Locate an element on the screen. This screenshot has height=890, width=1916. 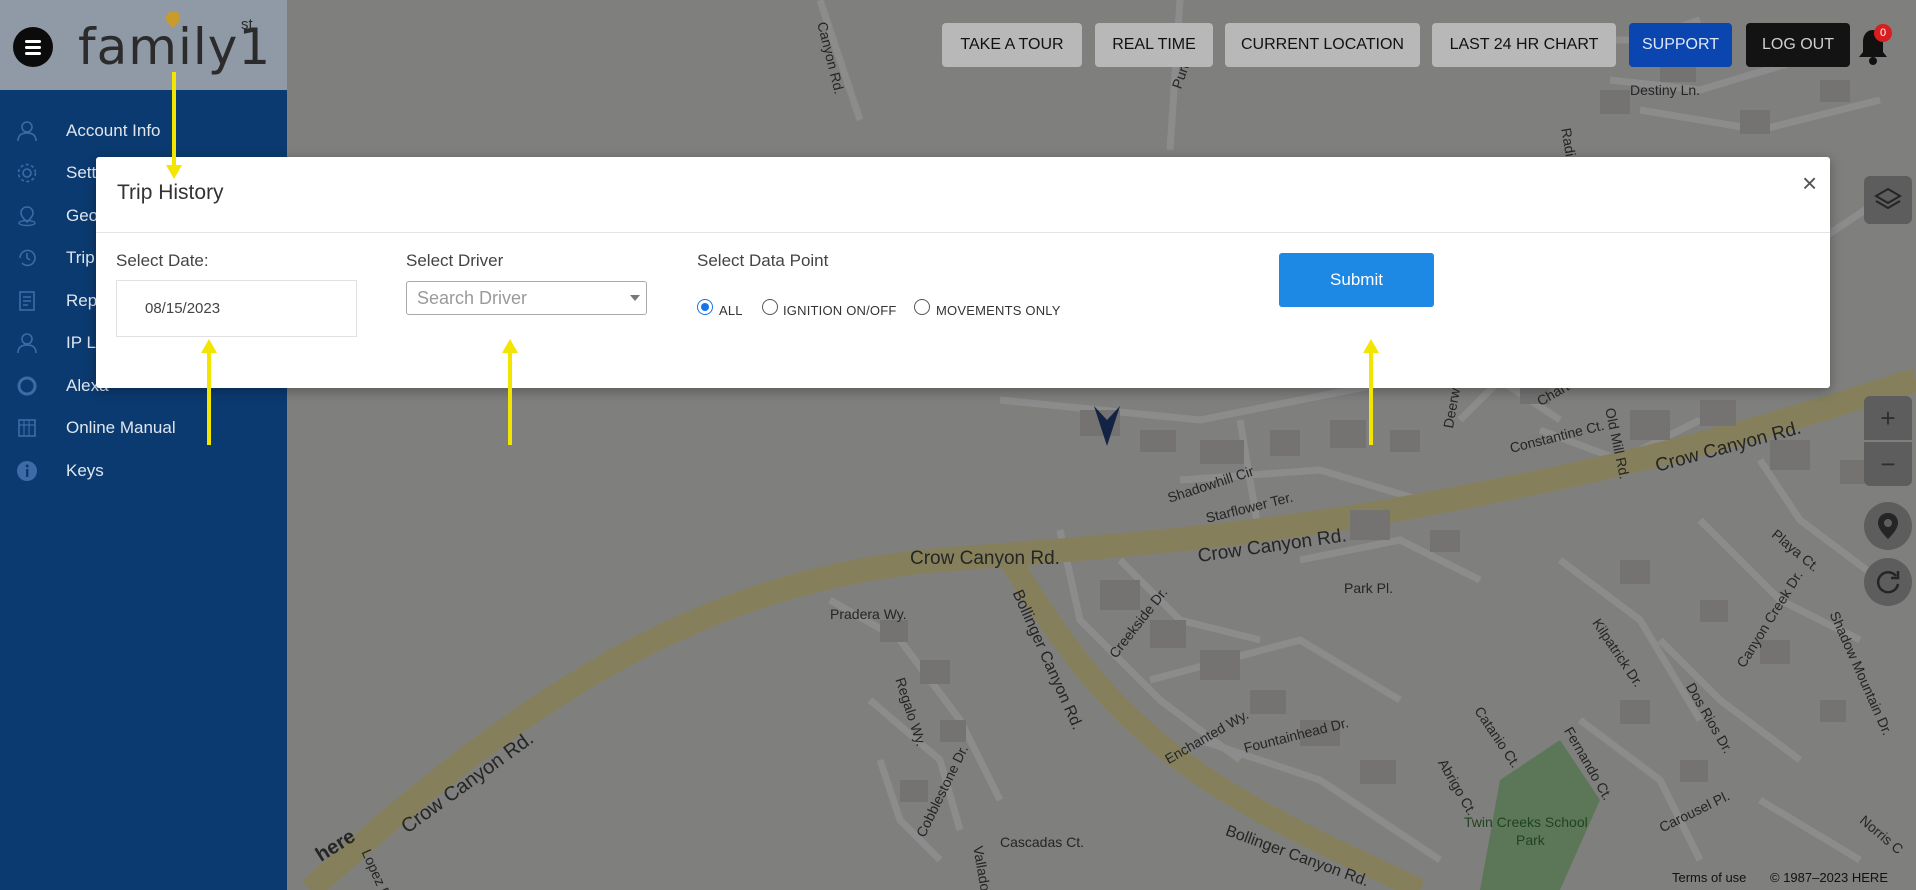
sidebar-item-keys: Keys is located at coordinates (143, 471).